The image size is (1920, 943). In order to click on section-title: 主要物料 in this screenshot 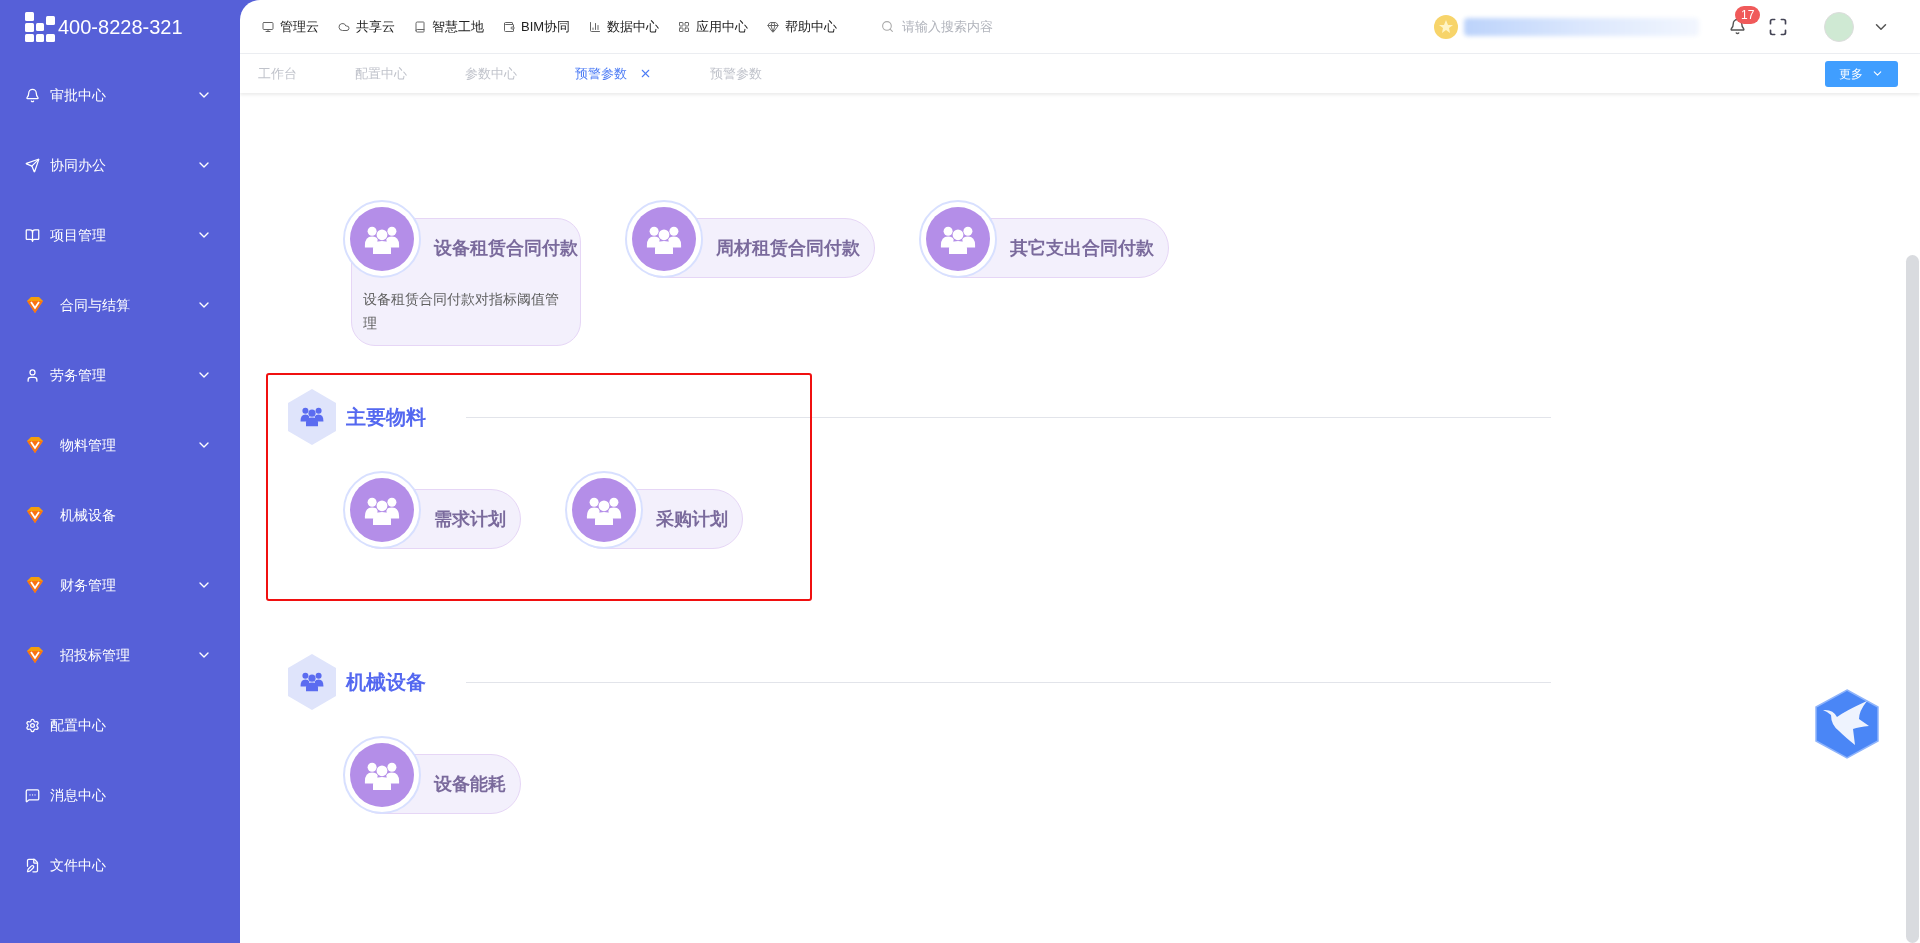, I will do `click(386, 417)`.